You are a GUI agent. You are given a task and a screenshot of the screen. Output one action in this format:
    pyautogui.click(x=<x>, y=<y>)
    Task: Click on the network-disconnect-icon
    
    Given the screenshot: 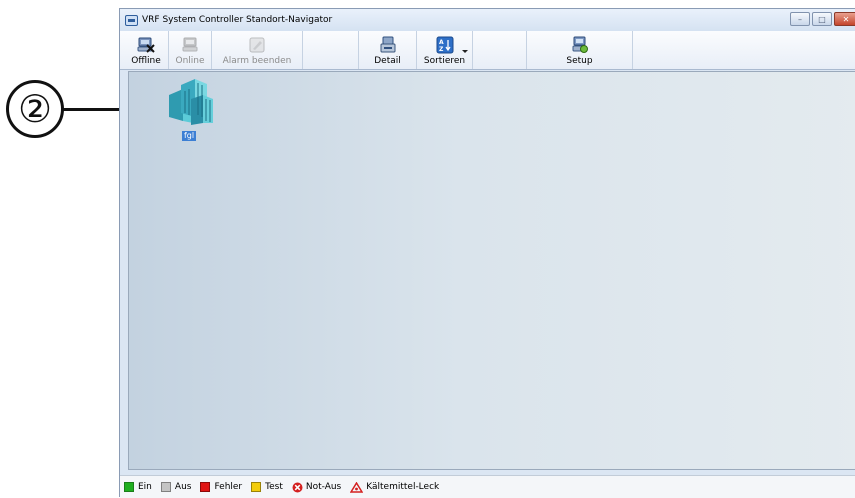 What is the action you would take?
    pyautogui.click(x=146, y=45)
    